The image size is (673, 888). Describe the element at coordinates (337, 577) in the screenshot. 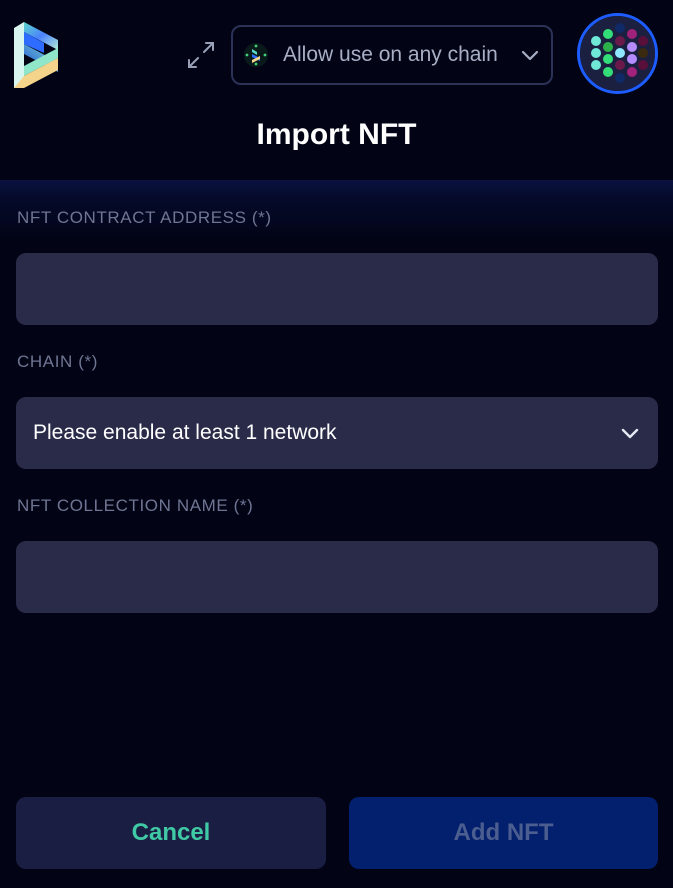

I see `collection-name-input` at that location.